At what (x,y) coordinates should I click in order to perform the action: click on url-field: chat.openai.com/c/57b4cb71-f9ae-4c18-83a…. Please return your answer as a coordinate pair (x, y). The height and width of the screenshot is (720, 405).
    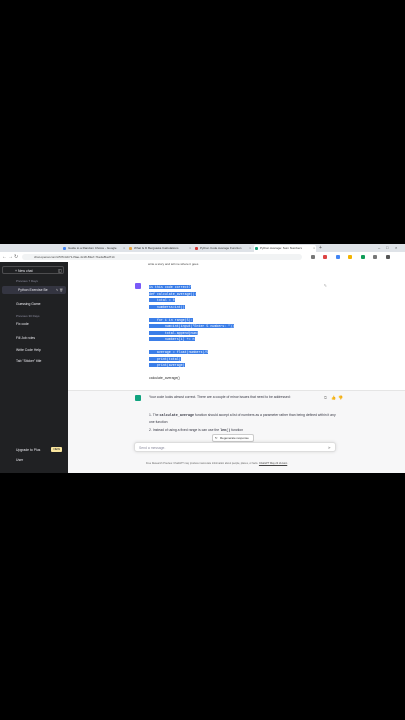
    Looking at the image, I should click on (162, 257).